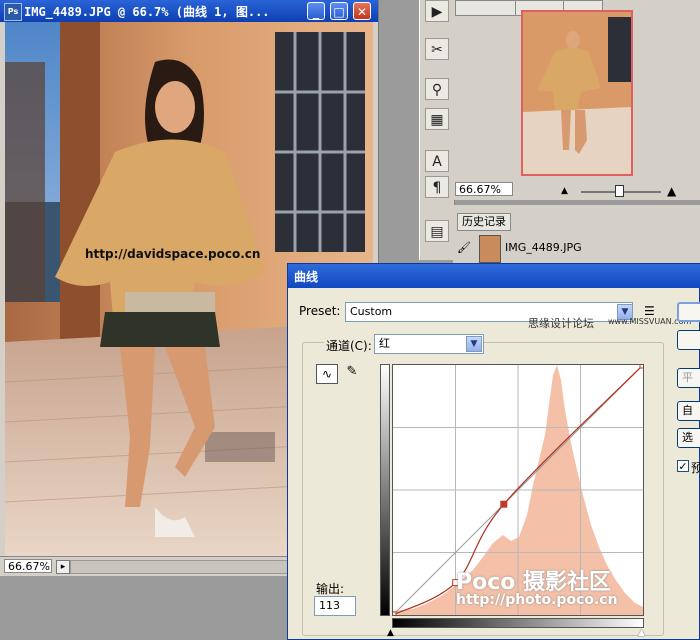  Describe the element at coordinates (561, 323) in the screenshot. I see `forum-watermark: 思缘设计论坛` at that location.